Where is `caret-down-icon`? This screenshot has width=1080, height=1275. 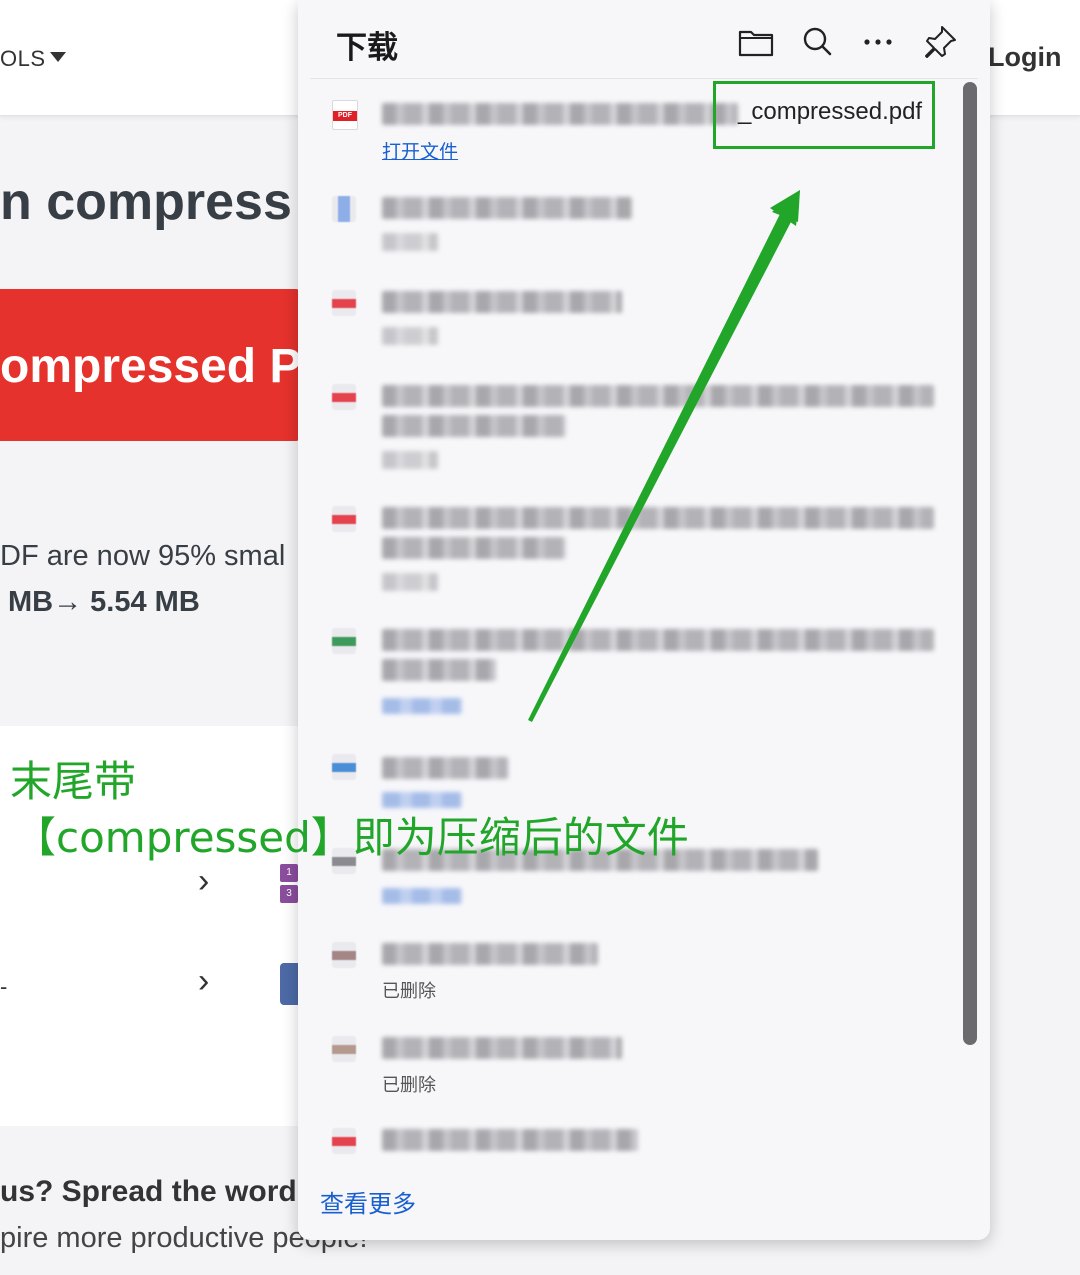 caret-down-icon is located at coordinates (58, 57).